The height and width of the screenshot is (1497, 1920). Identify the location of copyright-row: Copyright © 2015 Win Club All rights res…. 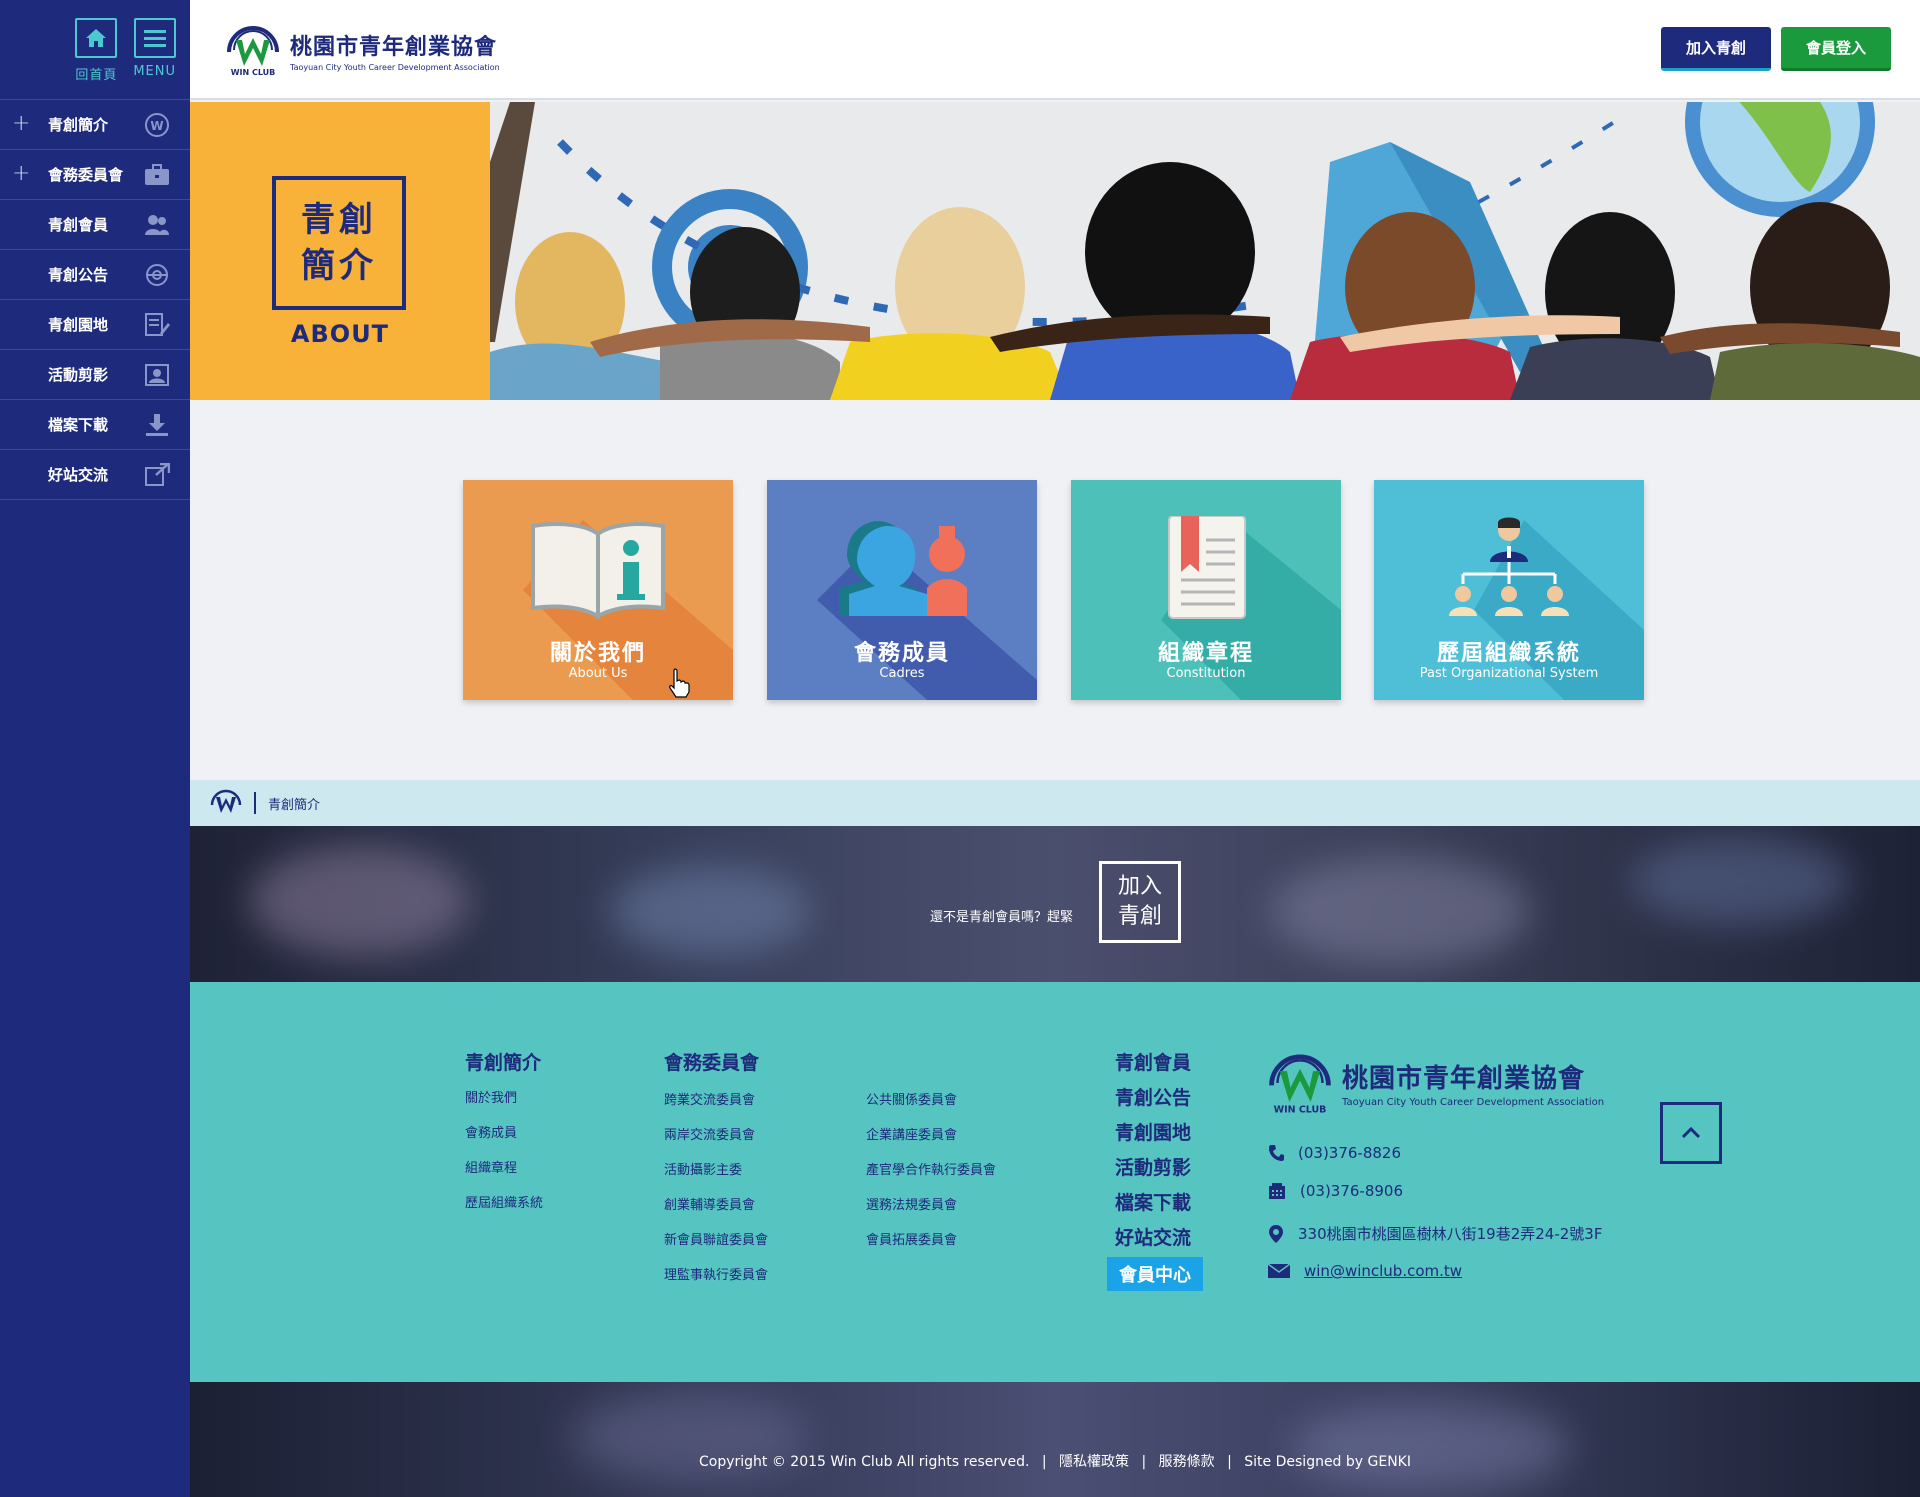
(1055, 1461).